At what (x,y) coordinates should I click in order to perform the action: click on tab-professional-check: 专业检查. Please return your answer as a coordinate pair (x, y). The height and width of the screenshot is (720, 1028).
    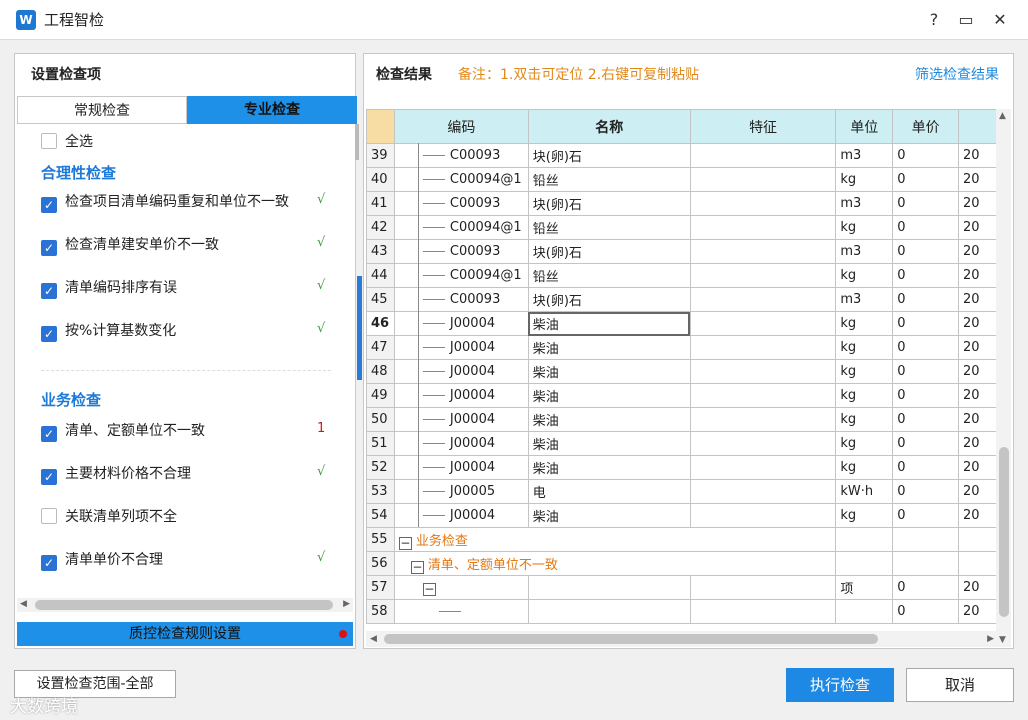
    Looking at the image, I should click on (272, 110).